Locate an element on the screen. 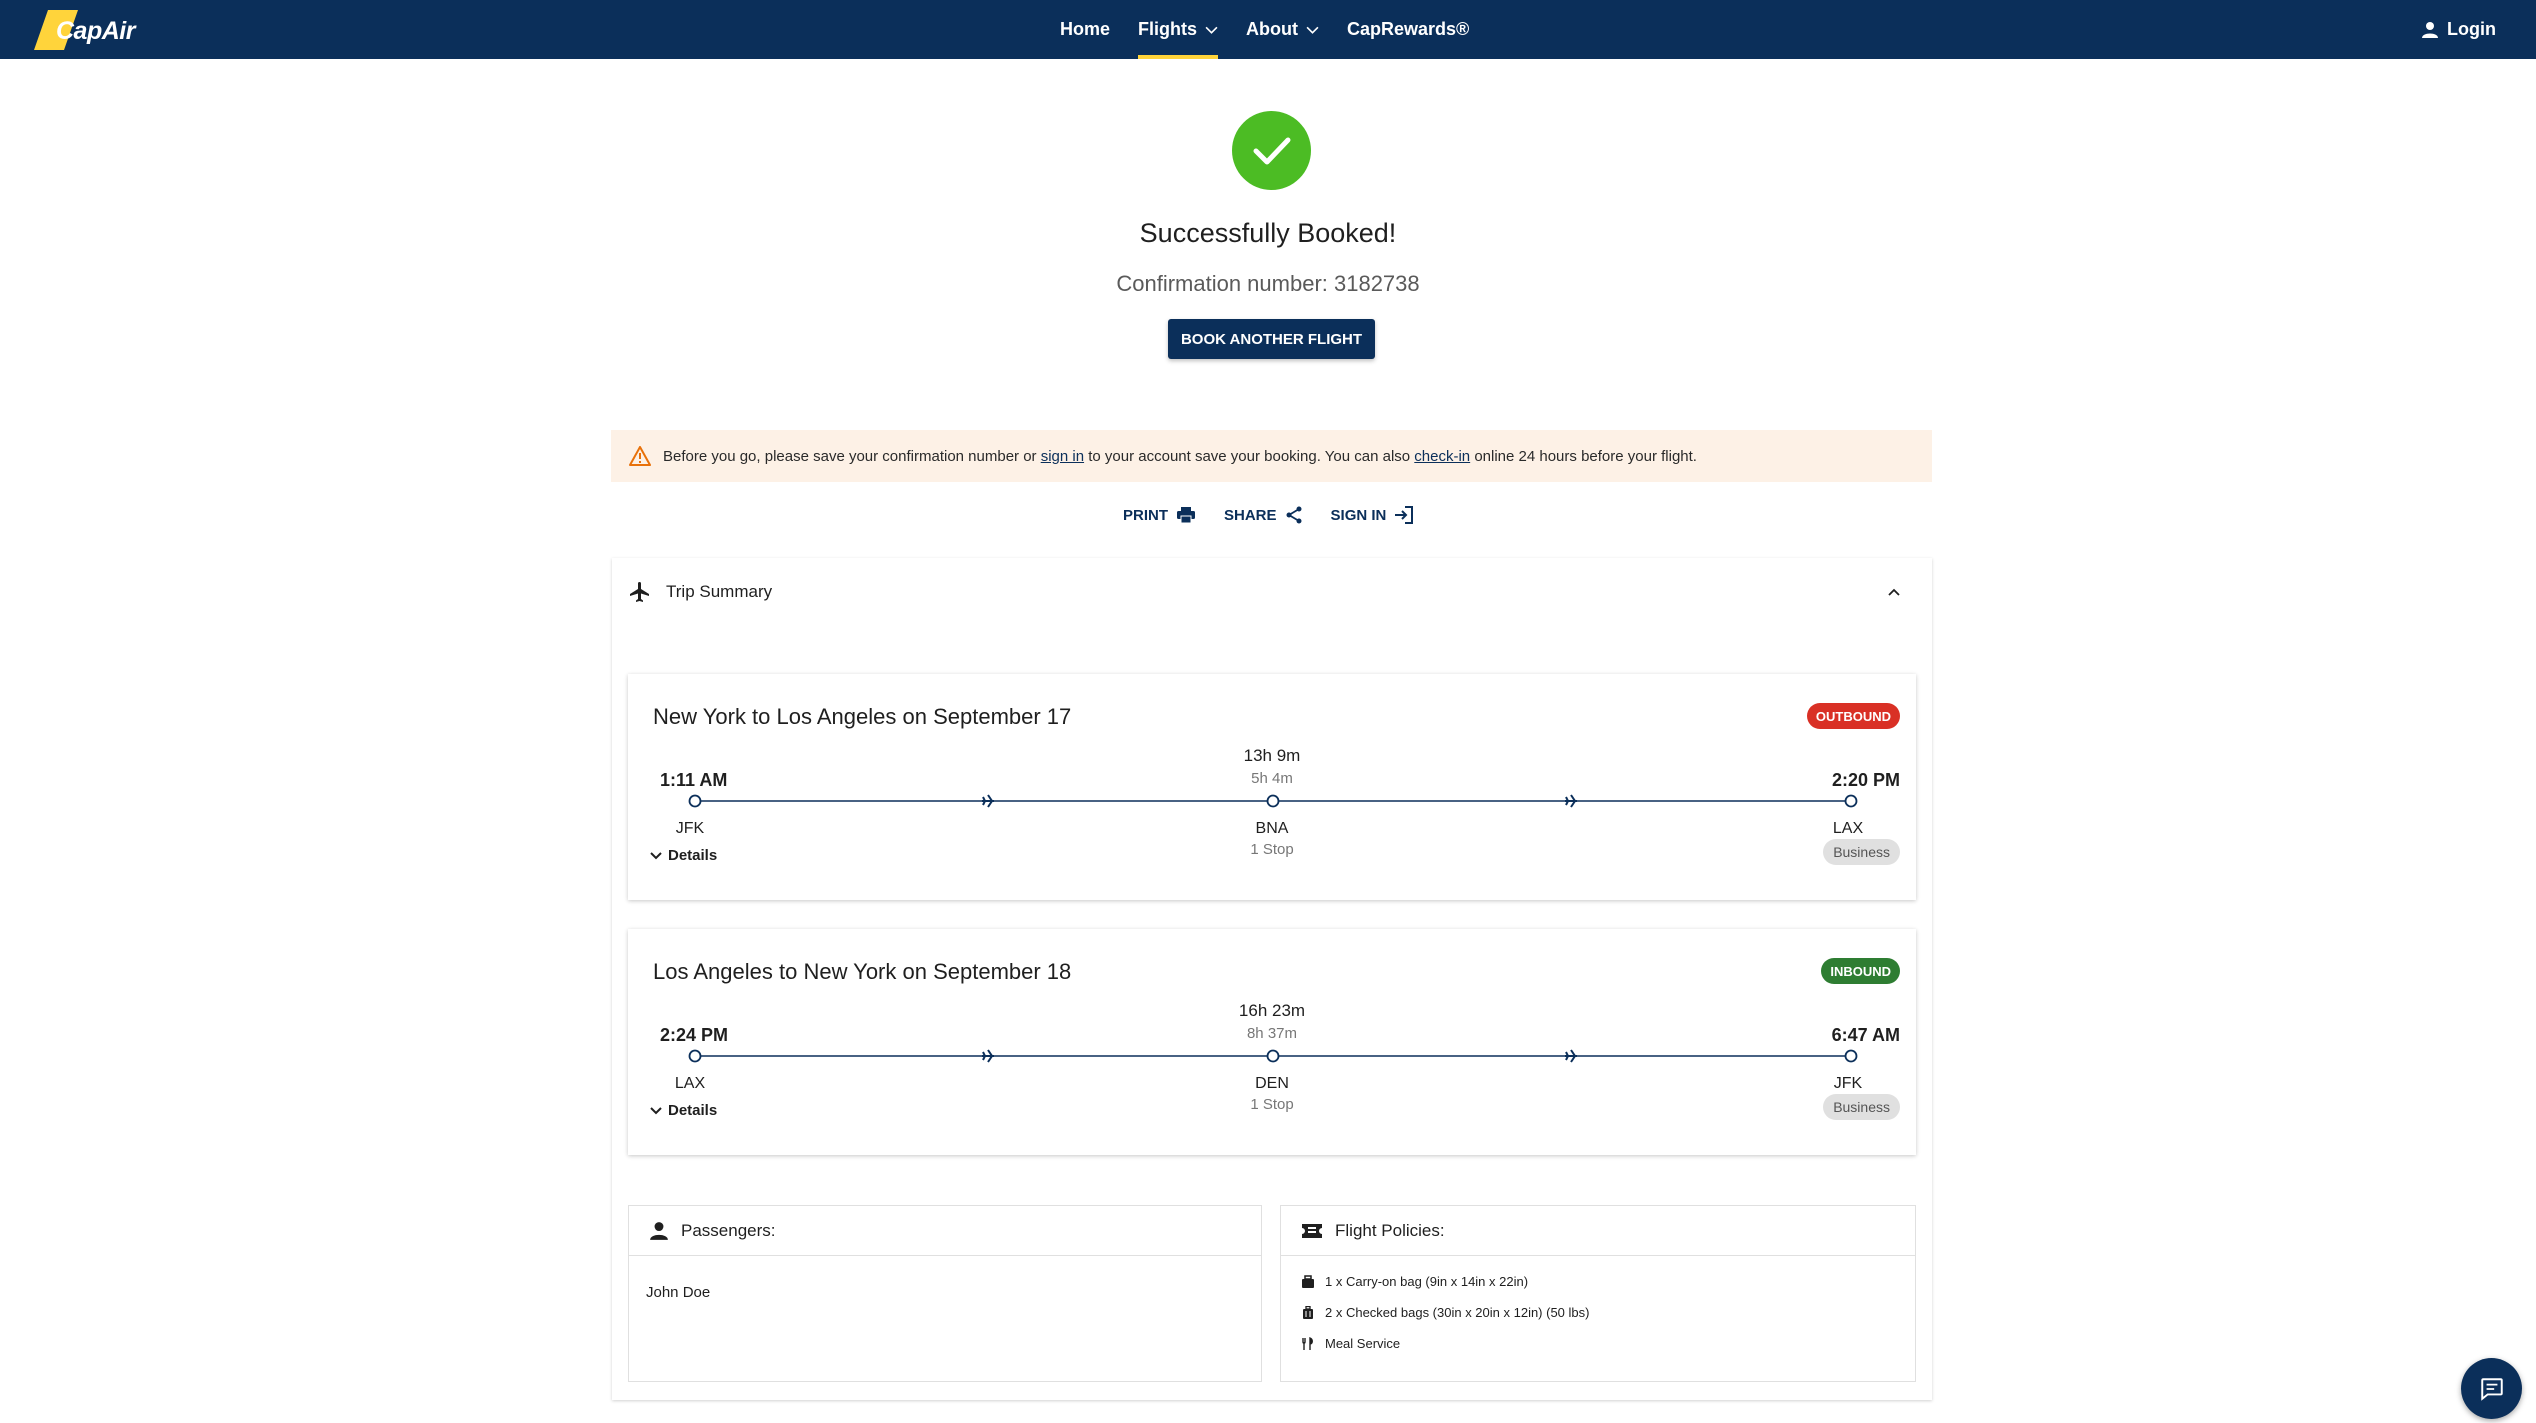  trip-summary-header: Trip Summary is located at coordinates (1272, 592).